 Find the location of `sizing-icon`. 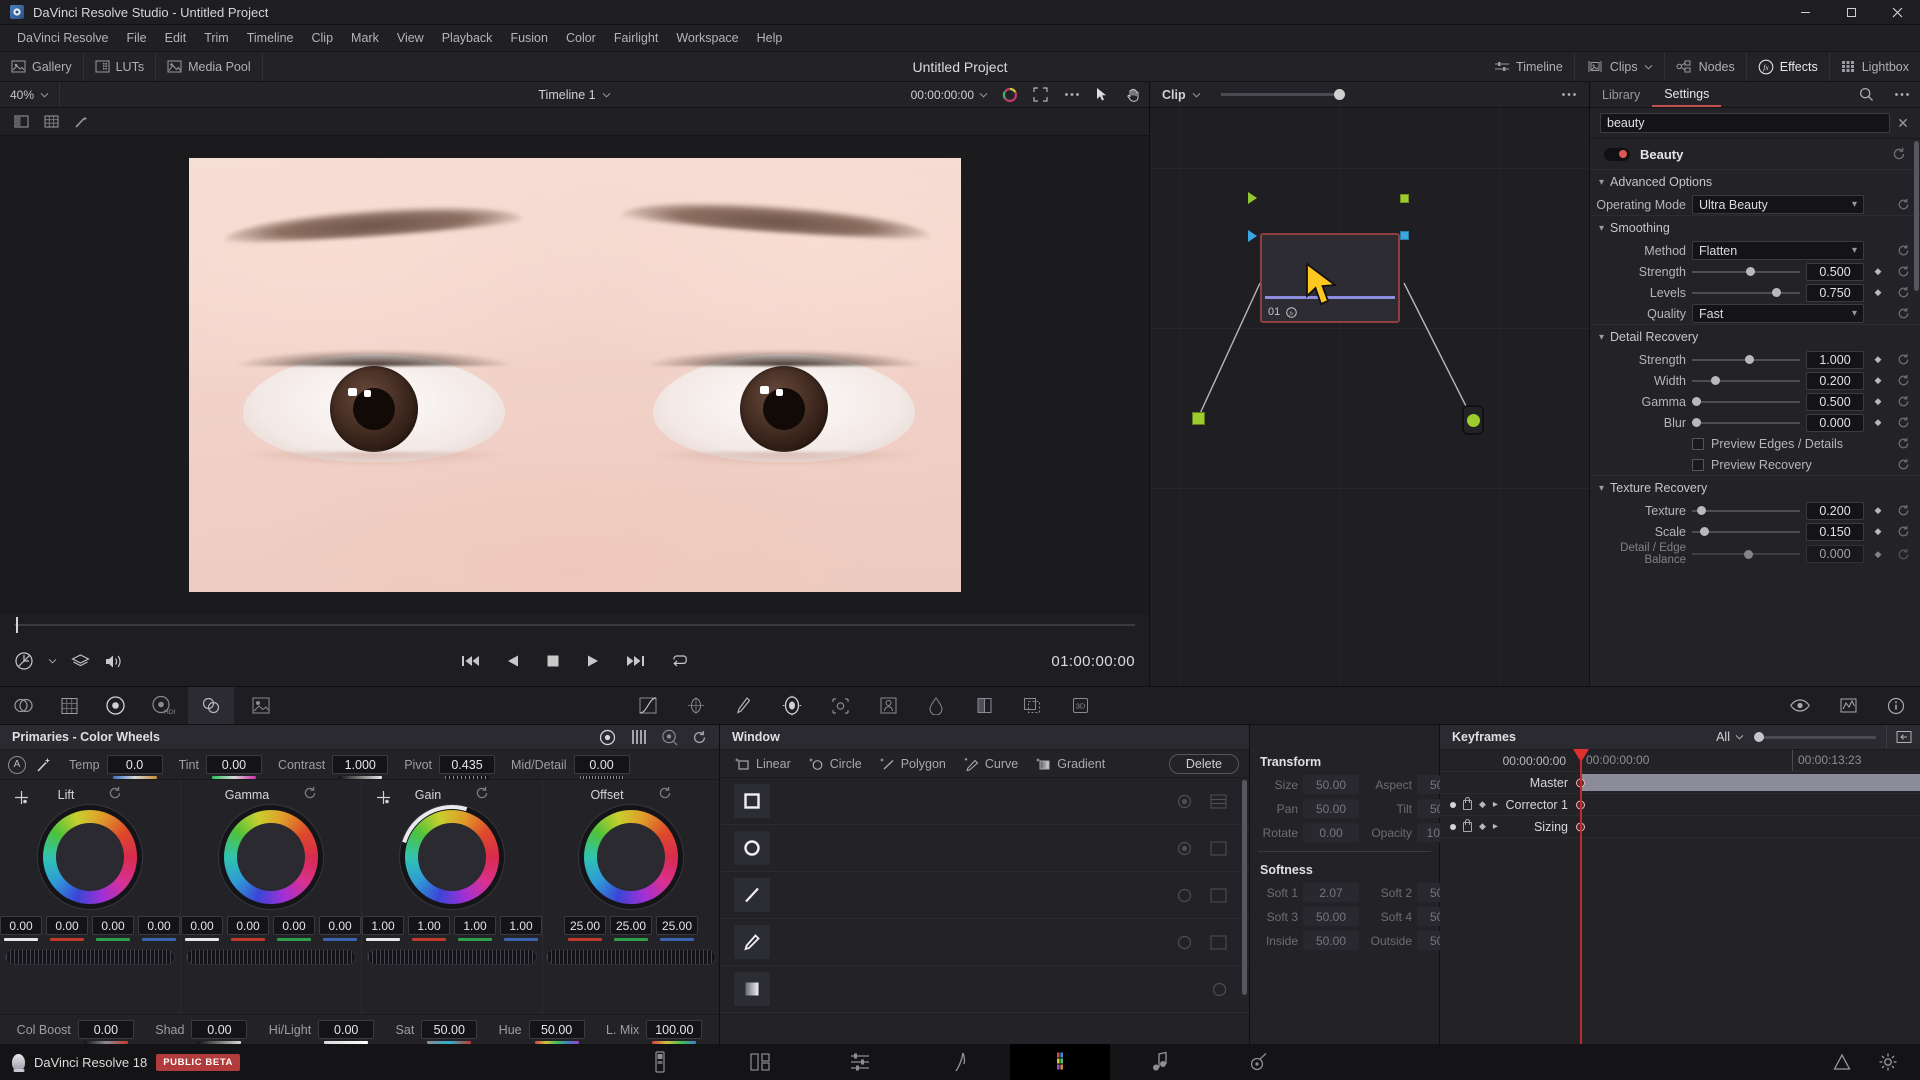

sizing-icon is located at coordinates (1032, 705).